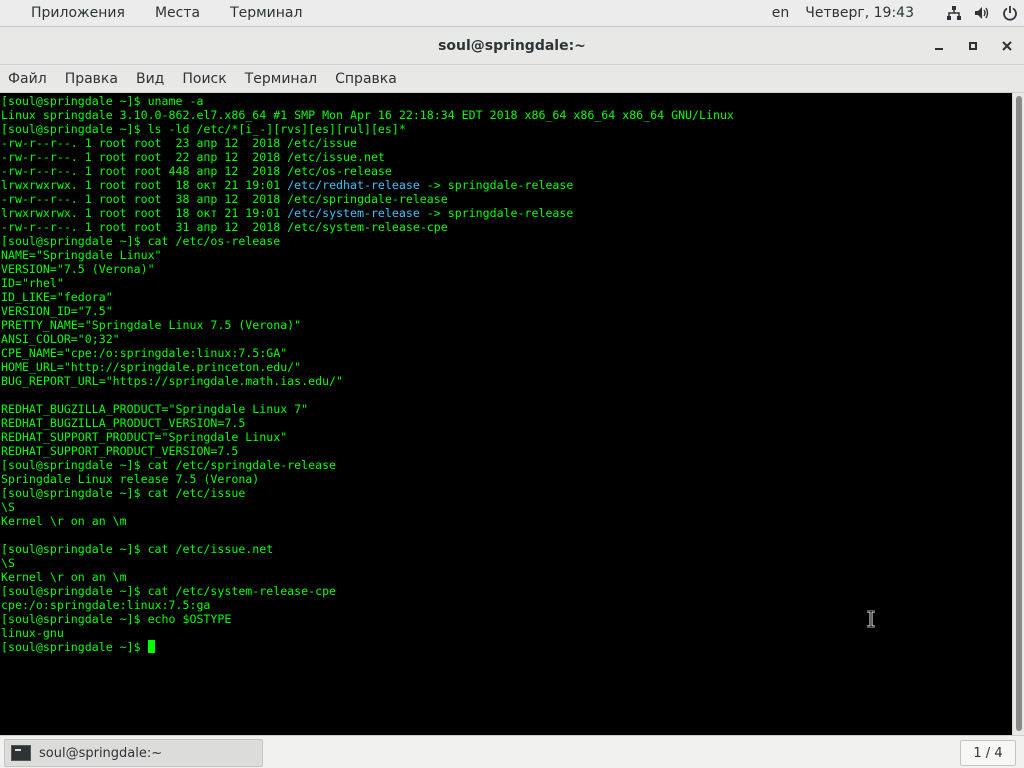  What do you see at coordinates (137, 549) in the screenshot?
I see `terminal-text: [soul@springdale ~]$ cat /etc/issue.net` at bounding box center [137, 549].